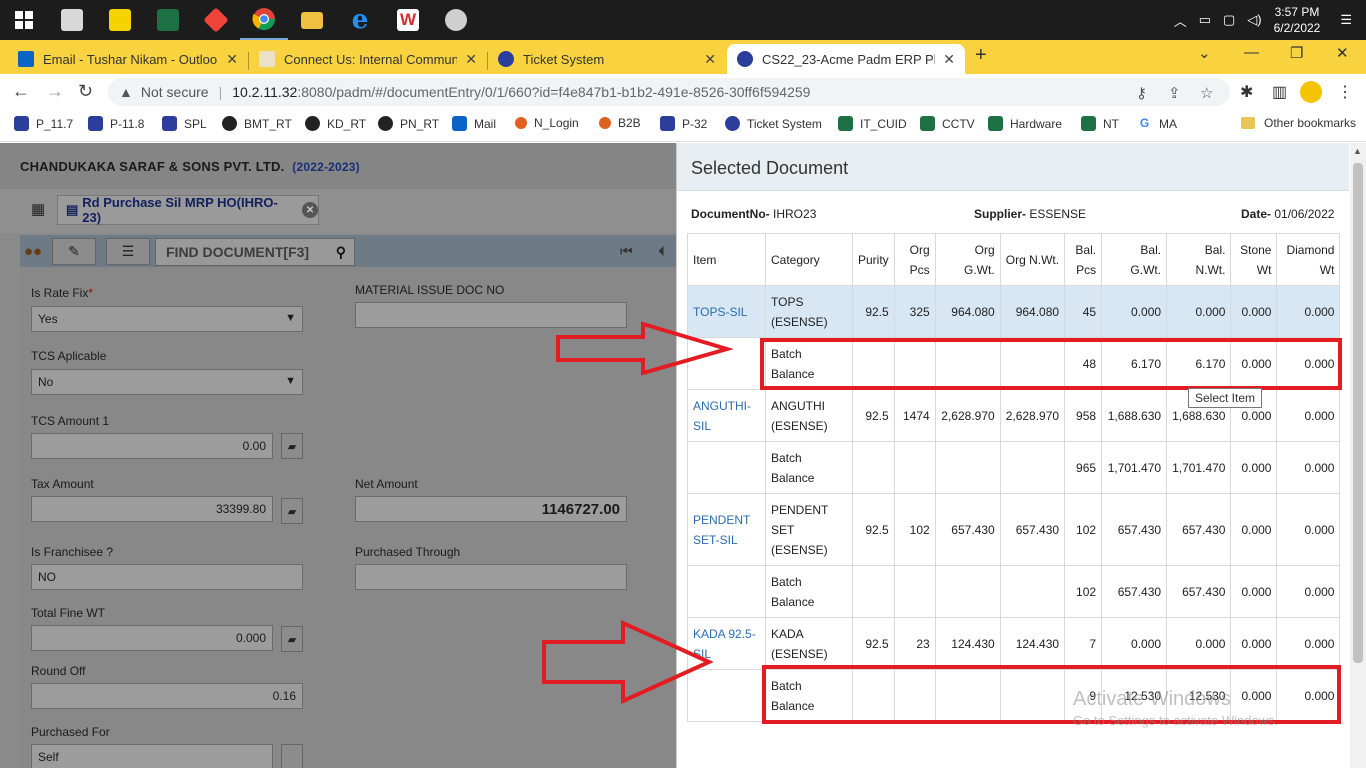 The height and width of the screenshot is (768, 1366). Describe the element at coordinates (38, 209) in the screenshot. I see `grid-menu-icon: ▦` at that location.